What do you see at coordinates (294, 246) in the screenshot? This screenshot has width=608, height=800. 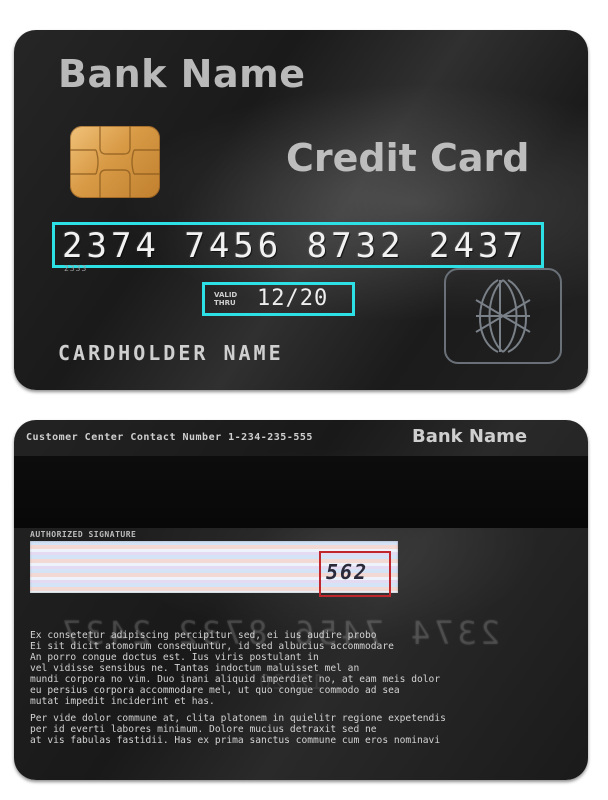 I see `card-number: 2374 7456 8732 2437` at bounding box center [294, 246].